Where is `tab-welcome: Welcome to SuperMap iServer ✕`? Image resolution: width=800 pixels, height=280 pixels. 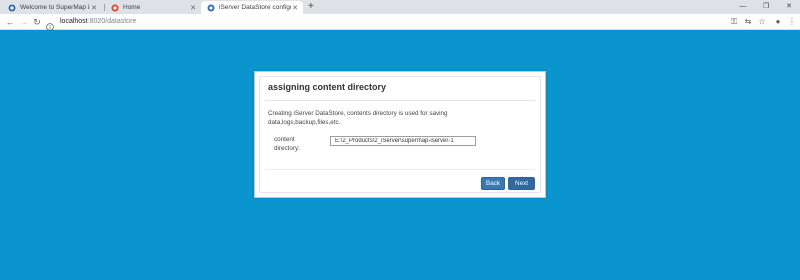
tab-welcome: Welcome to SuperMap iServer ✕ is located at coordinates (52, 7).